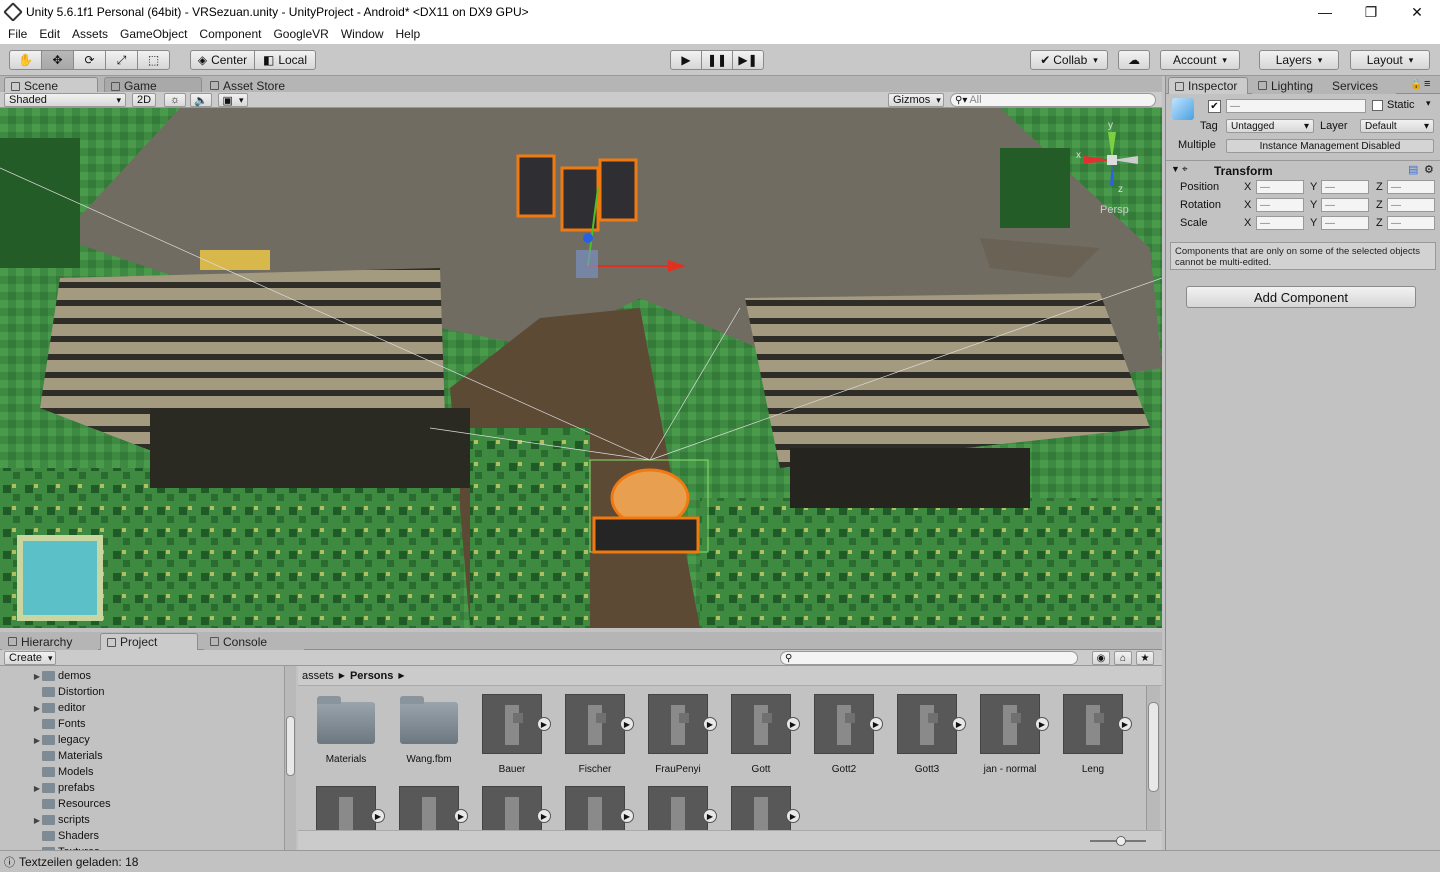  What do you see at coordinates (222, 60) in the screenshot?
I see `pivot-center-button: ◈ Center` at bounding box center [222, 60].